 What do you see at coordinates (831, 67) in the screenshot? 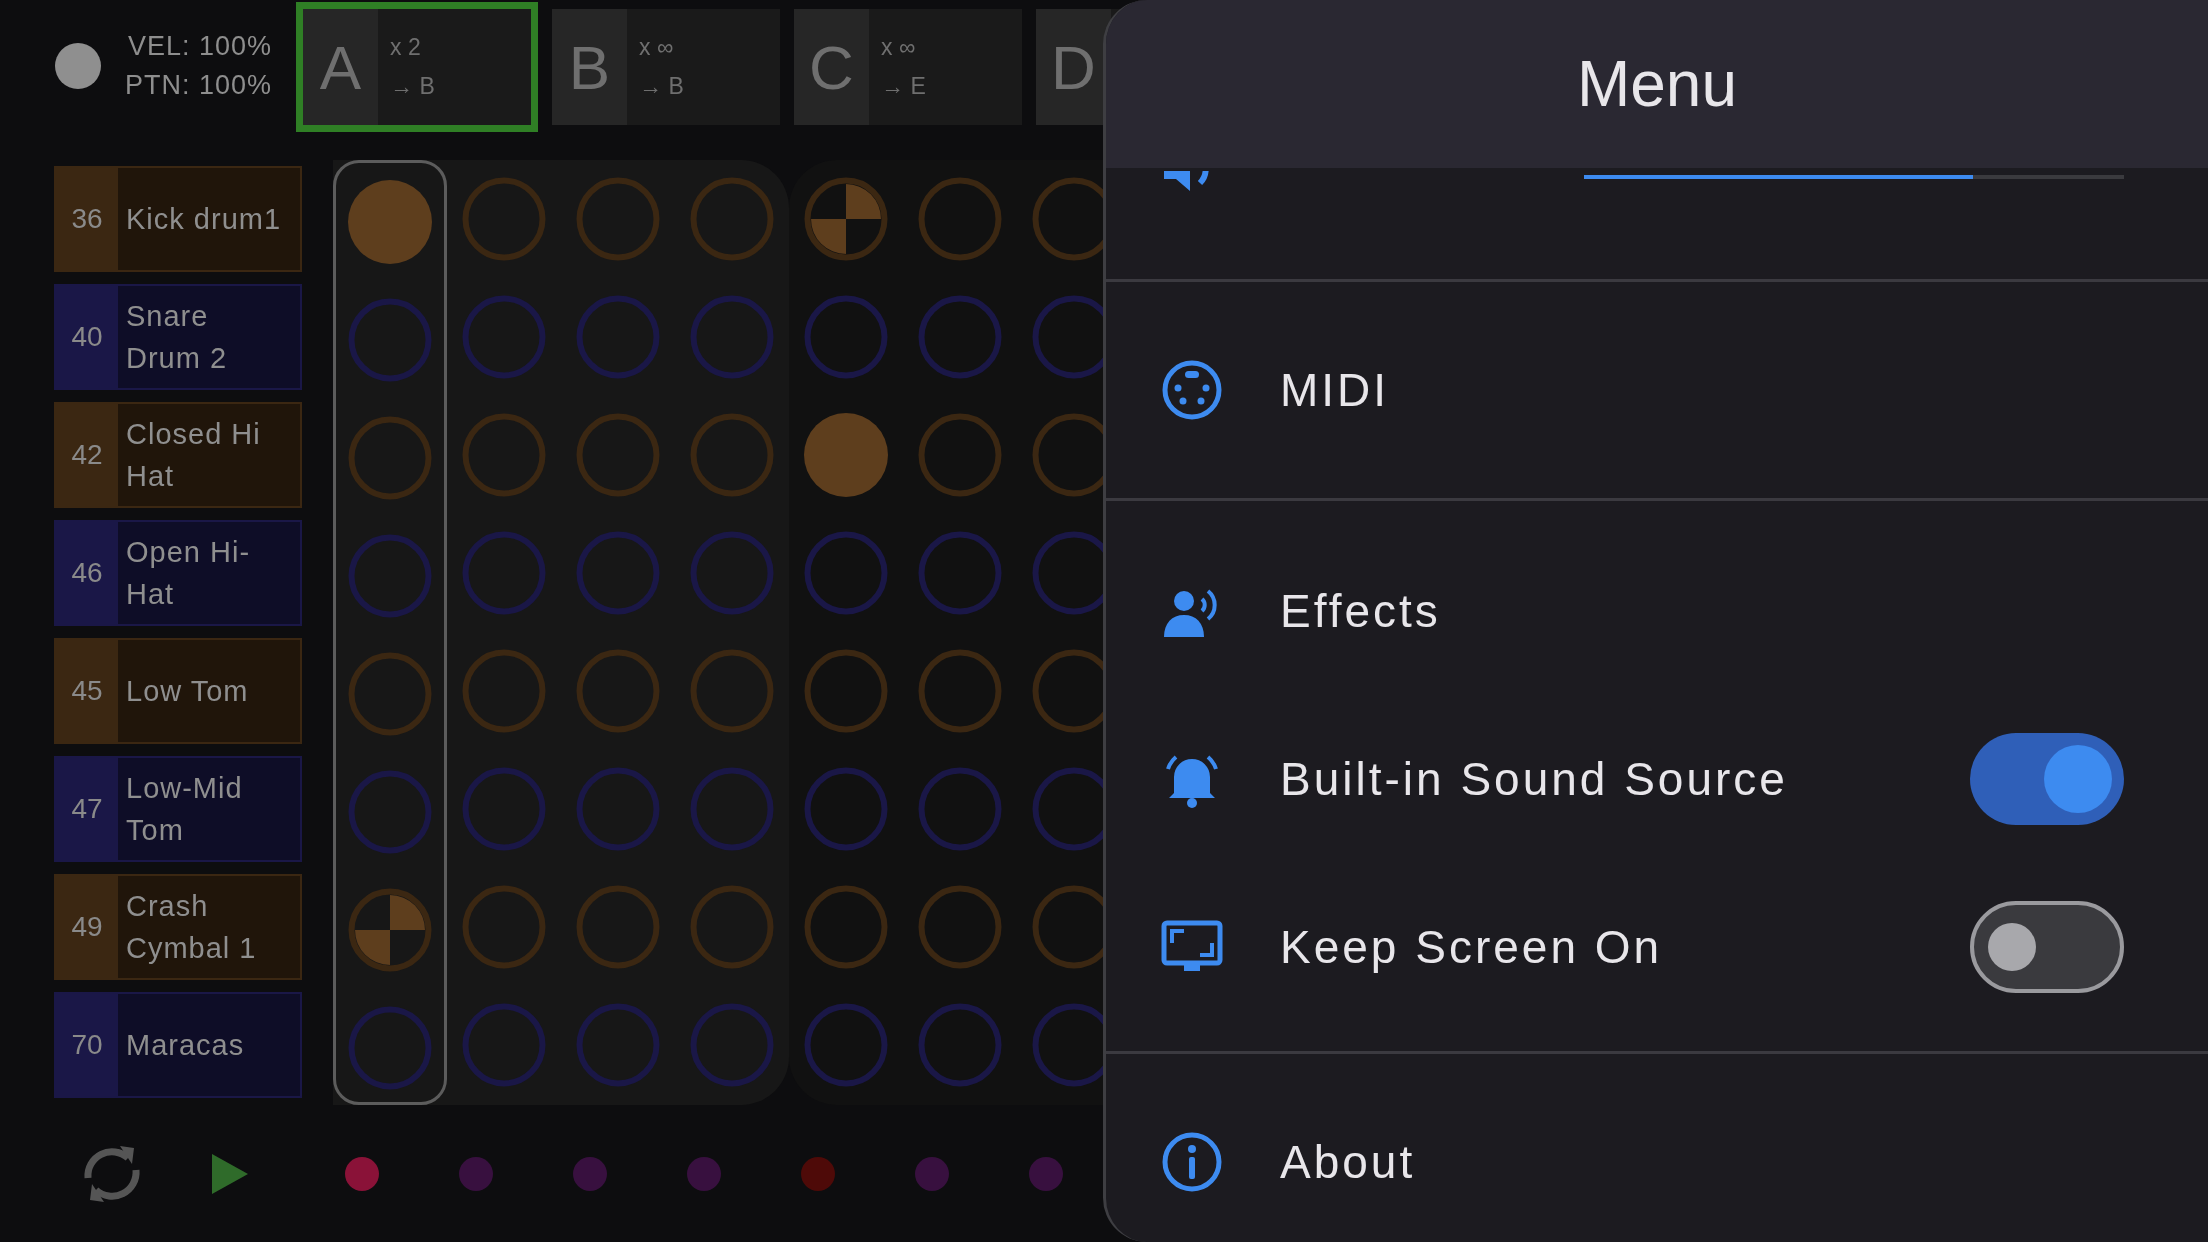
I see `pattern-letter: C` at bounding box center [831, 67].